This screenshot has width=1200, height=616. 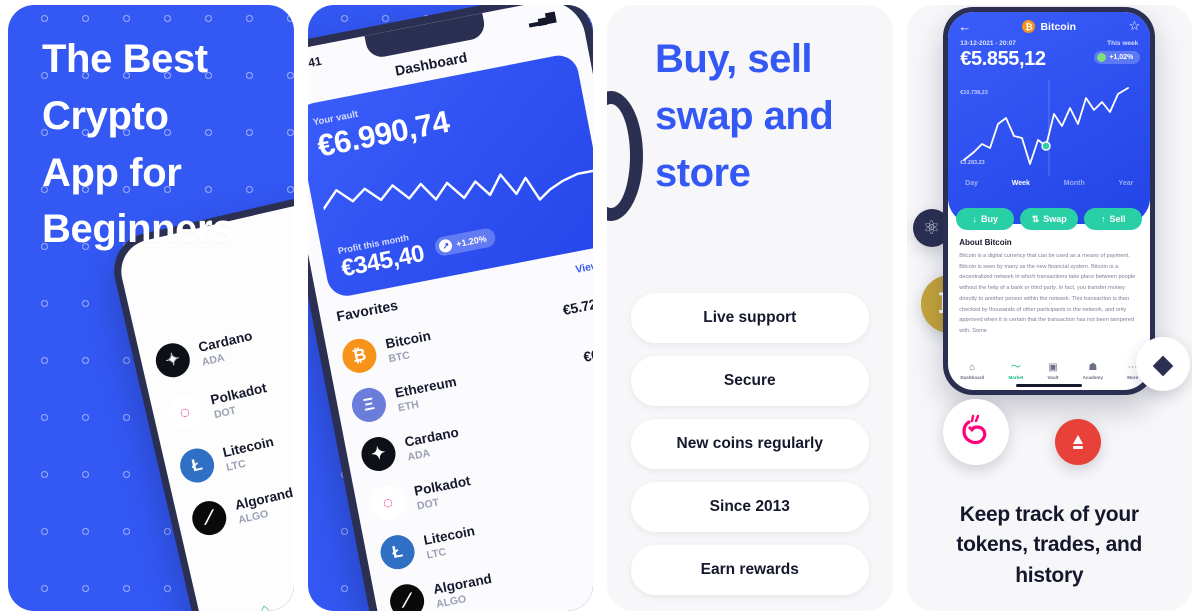 I want to click on headline-line: store, so click(x=703, y=172).